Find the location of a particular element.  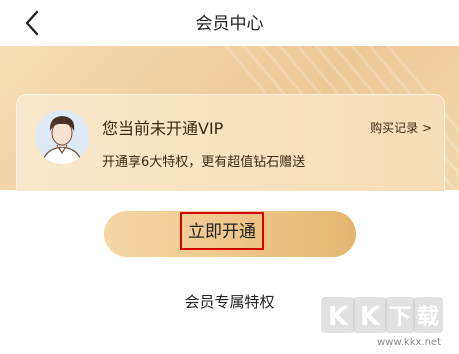

benefit-description: 开通享6大特权，更有超值钻石赠送 is located at coordinates (204, 162).